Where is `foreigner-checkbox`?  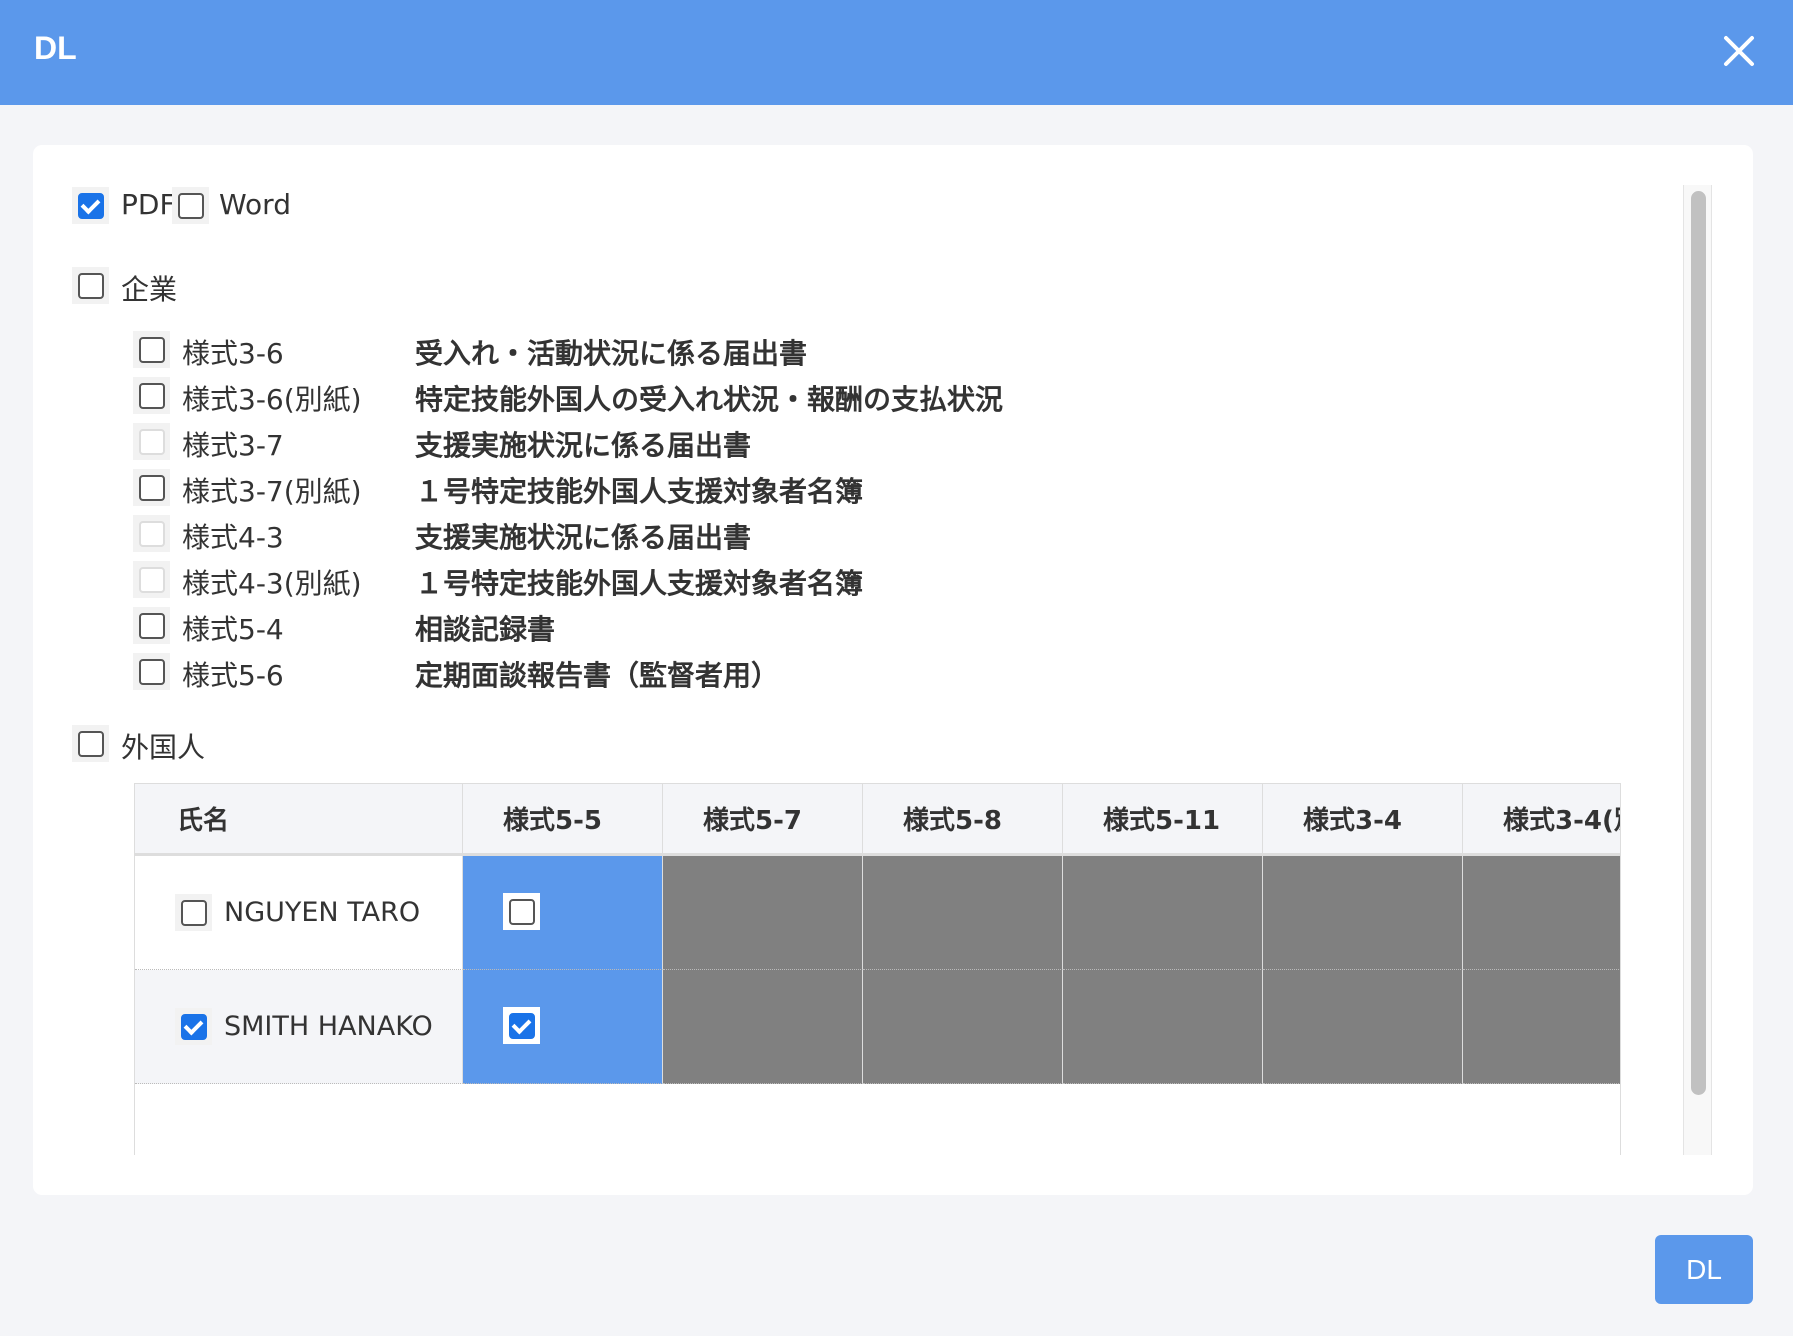
foreigner-checkbox is located at coordinates (90, 743).